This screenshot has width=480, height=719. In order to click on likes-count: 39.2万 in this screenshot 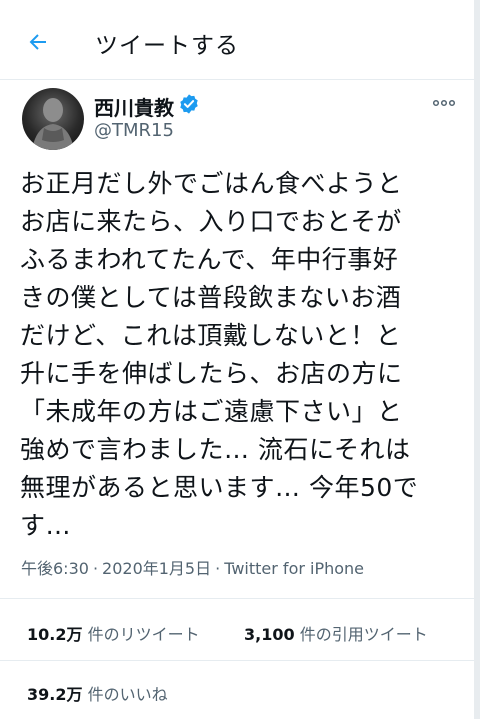, I will do `click(55, 694)`.